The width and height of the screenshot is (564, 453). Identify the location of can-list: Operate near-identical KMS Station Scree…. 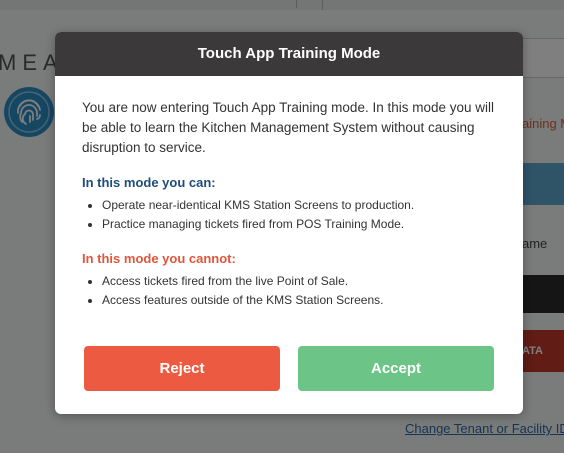
(289, 215).